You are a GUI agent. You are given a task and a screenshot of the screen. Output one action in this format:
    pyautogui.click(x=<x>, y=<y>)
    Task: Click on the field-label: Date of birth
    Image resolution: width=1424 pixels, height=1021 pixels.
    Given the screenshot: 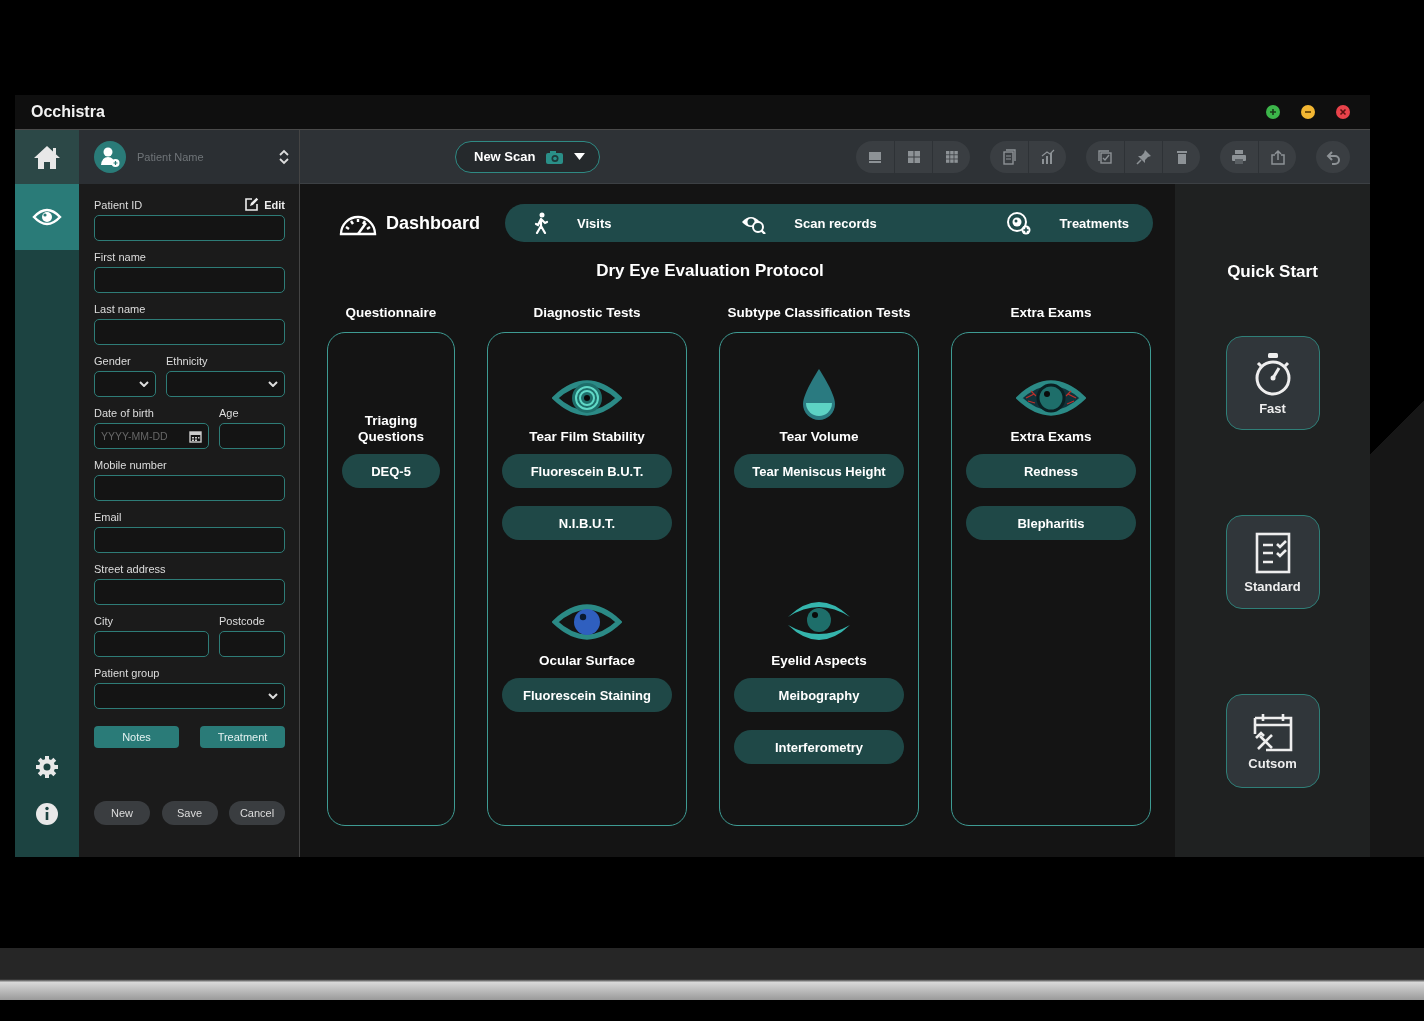 What is the action you would take?
    pyautogui.click(x=124, y=413)
    